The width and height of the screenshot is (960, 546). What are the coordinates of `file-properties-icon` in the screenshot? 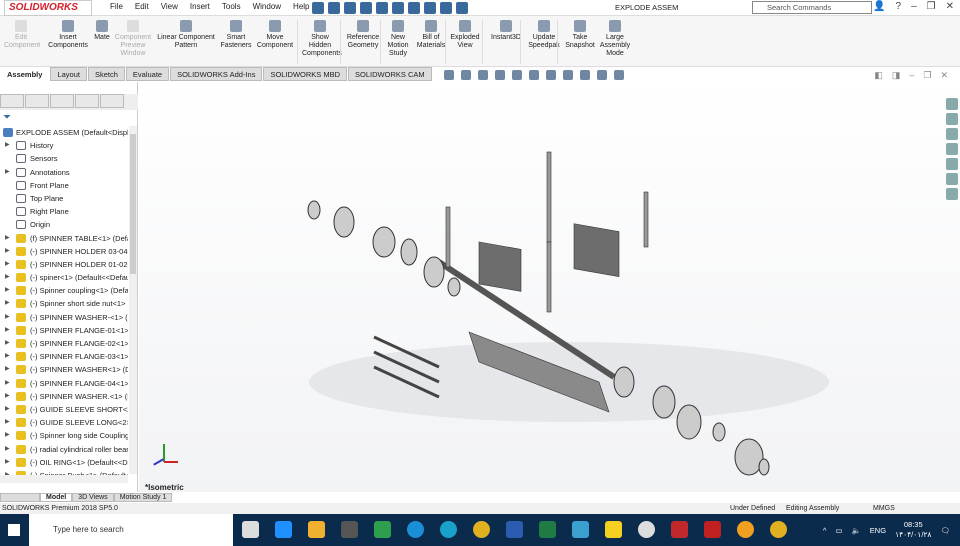 It's located at (446, 8).